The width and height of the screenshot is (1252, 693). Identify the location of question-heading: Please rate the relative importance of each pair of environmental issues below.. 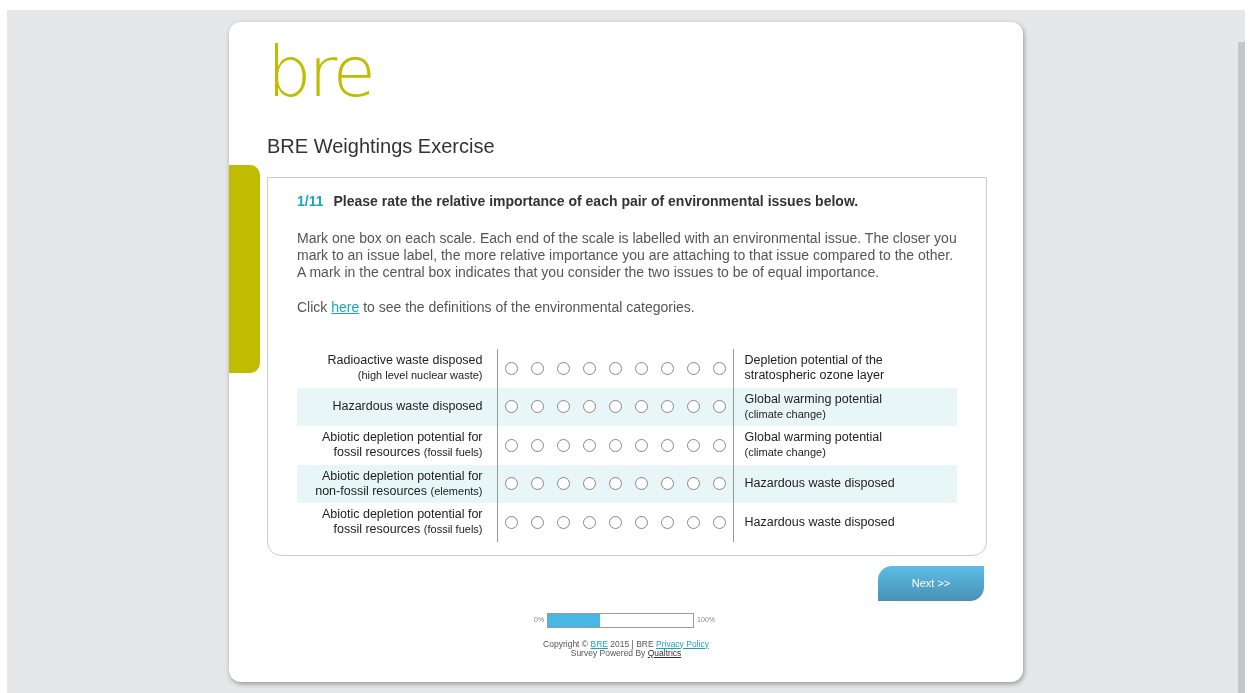
(596, 201).